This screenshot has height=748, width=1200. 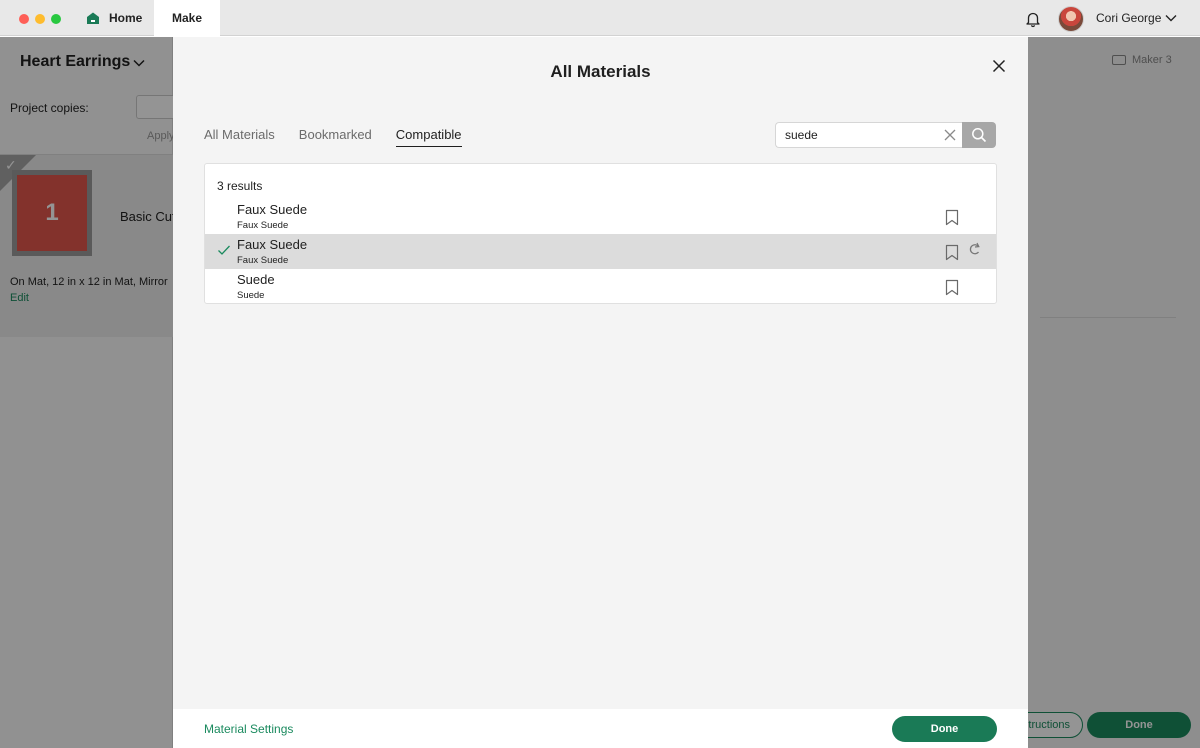 I want to click on tab-compatible: Compatible, so click(x=428, y=137).